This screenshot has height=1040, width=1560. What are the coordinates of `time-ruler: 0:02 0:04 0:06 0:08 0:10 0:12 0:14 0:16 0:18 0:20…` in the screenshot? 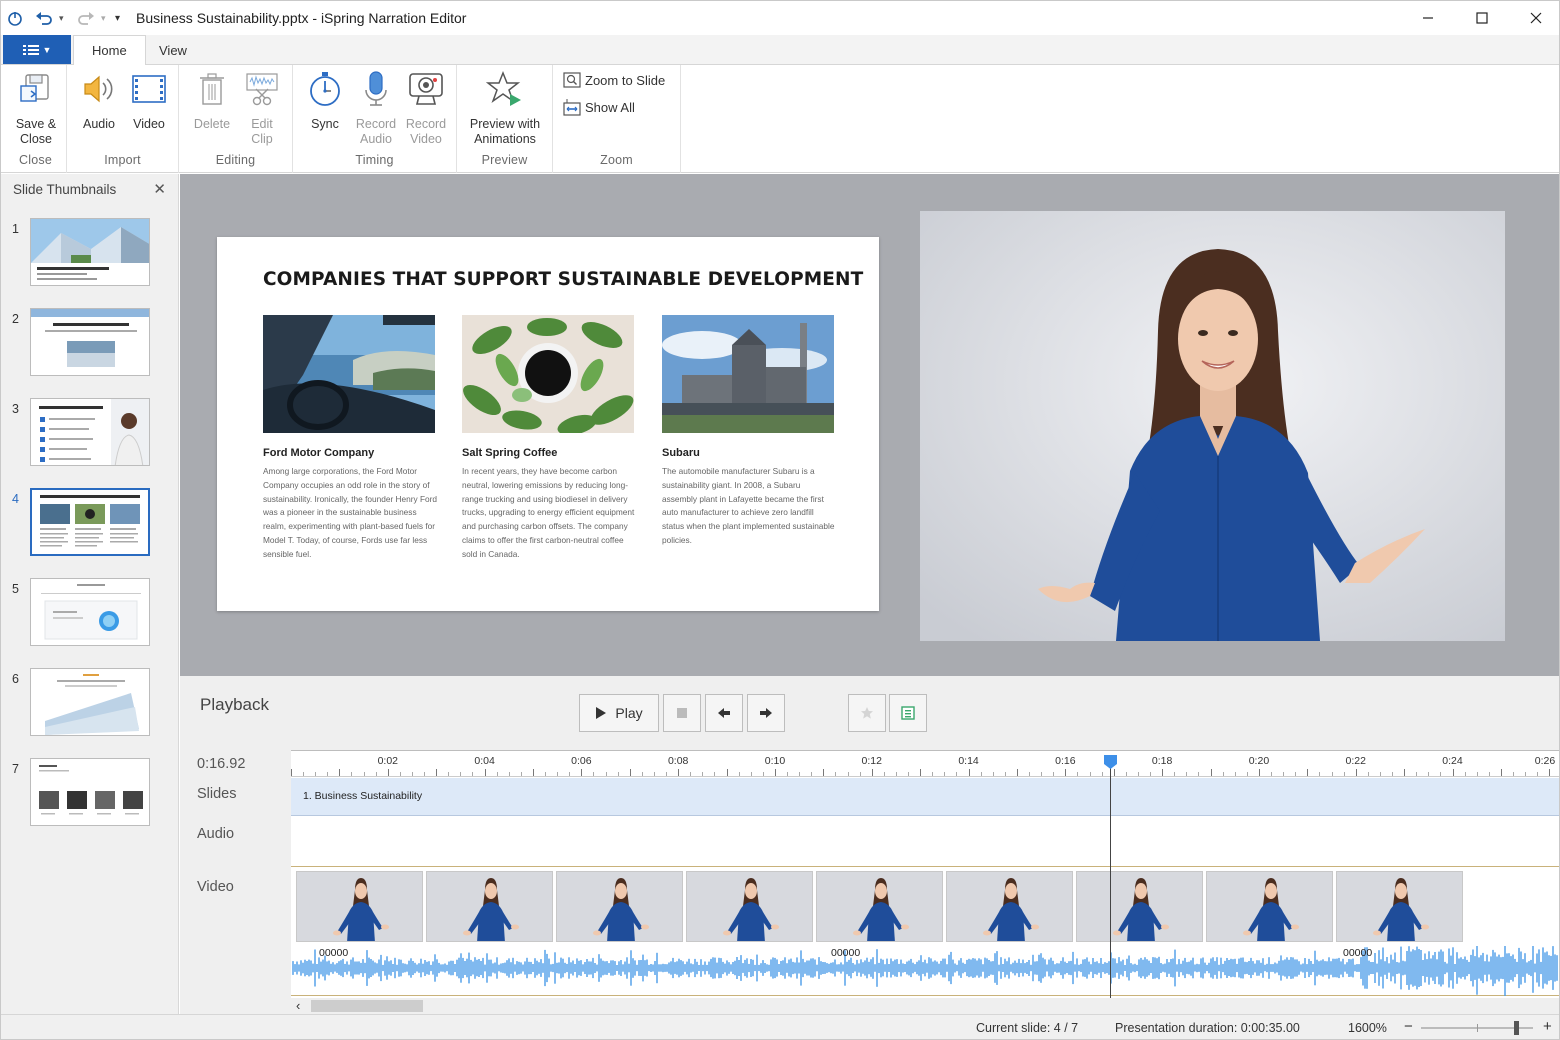 It's located at (925, 764).